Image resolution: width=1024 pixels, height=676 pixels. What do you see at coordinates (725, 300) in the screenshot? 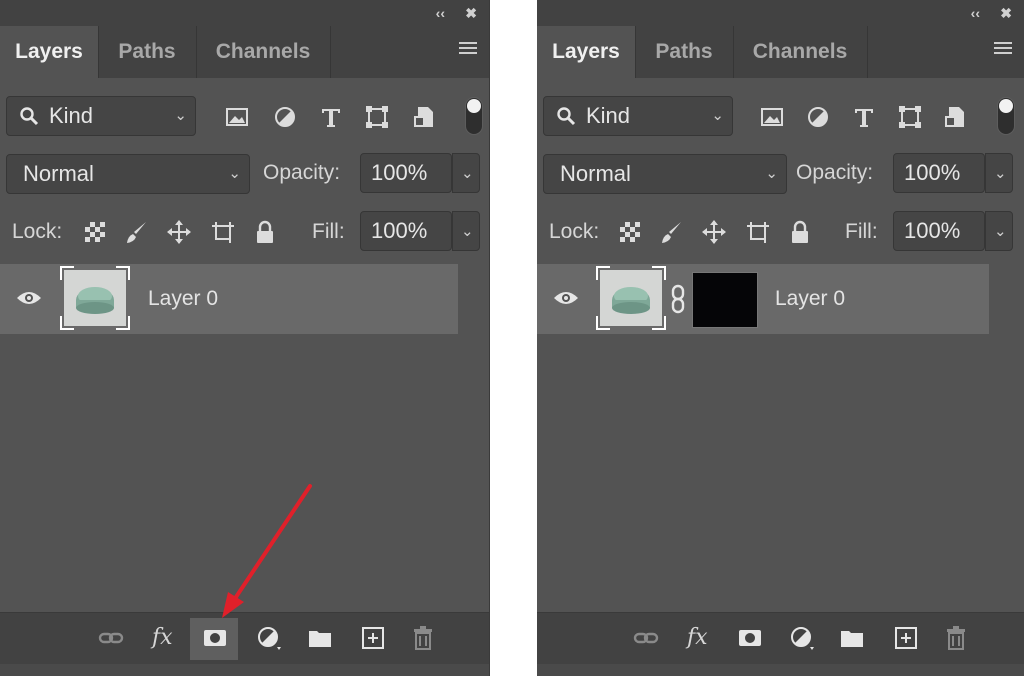
I see `layer-mask-thumbnail` at bounding box center [725, 300].